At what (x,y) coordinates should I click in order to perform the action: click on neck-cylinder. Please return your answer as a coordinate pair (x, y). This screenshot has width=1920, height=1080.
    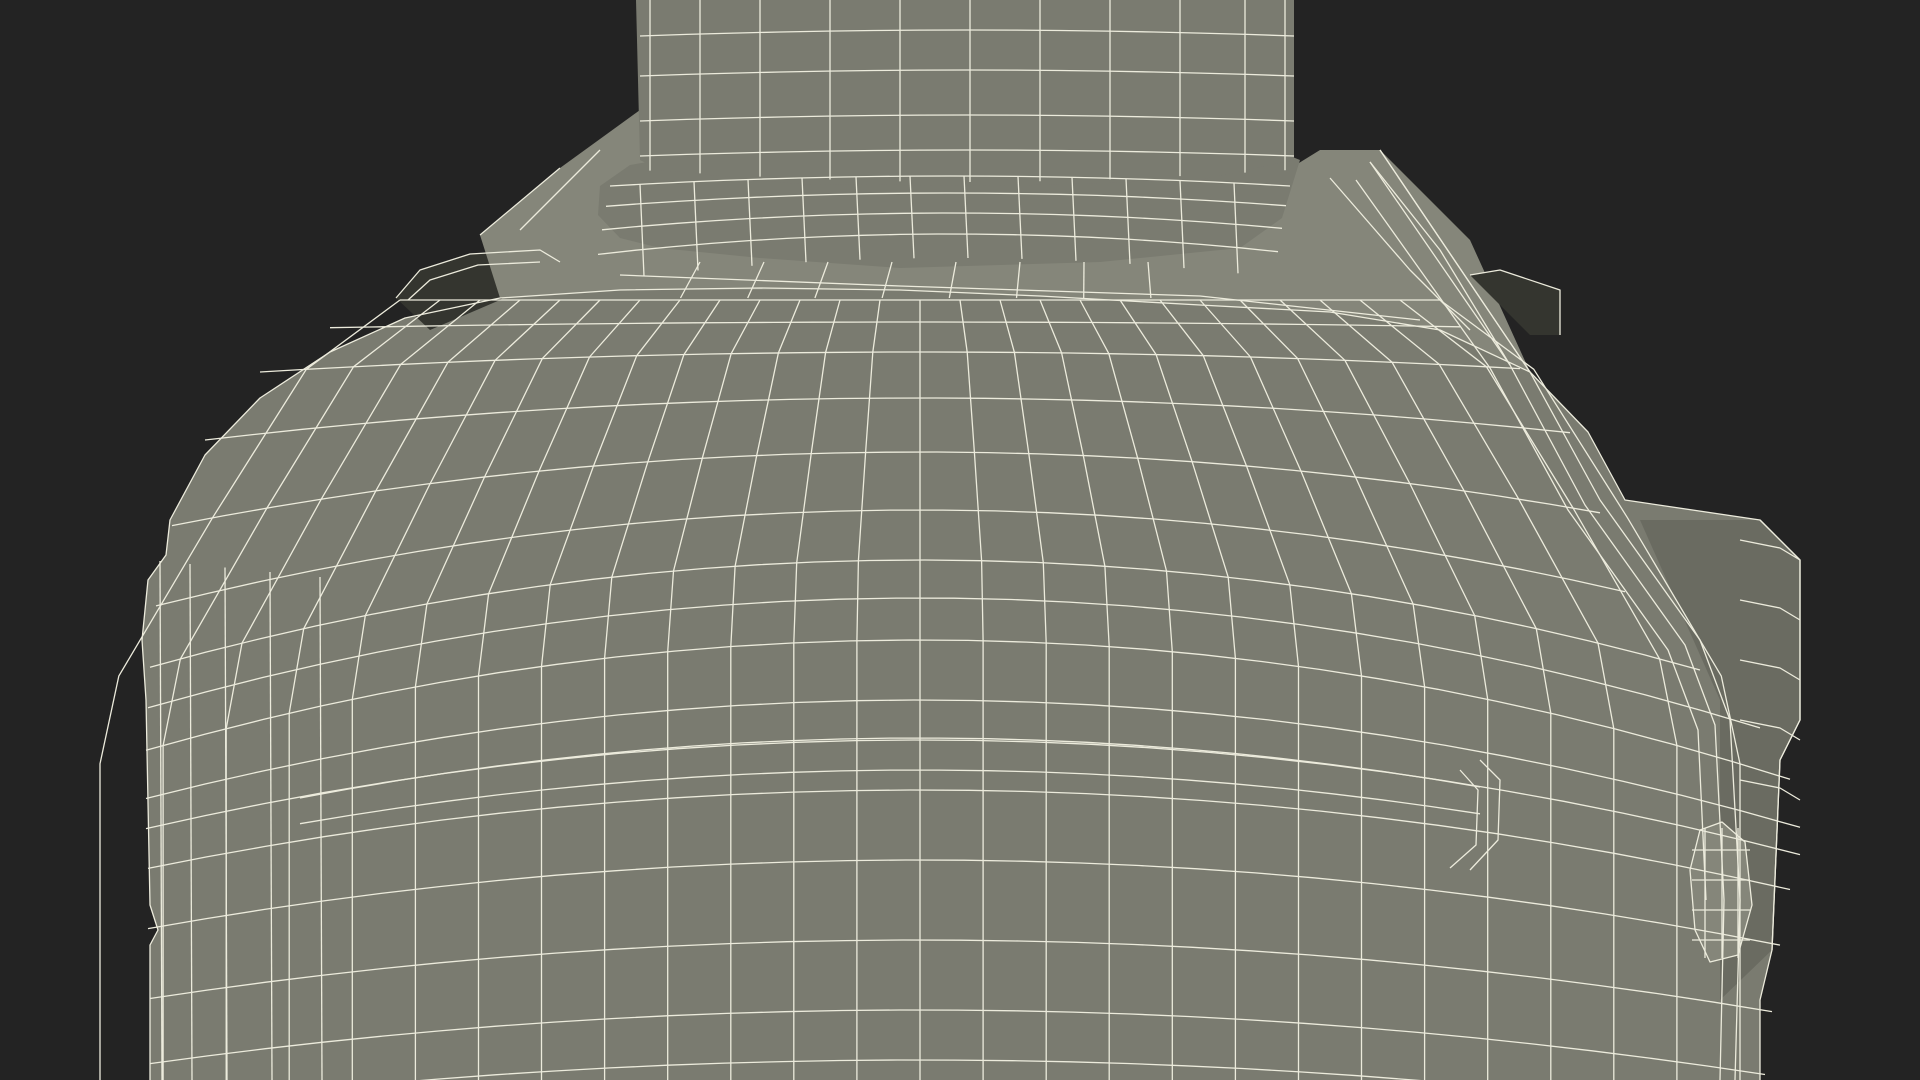
    Looking at the image, I should click on (965, 93).